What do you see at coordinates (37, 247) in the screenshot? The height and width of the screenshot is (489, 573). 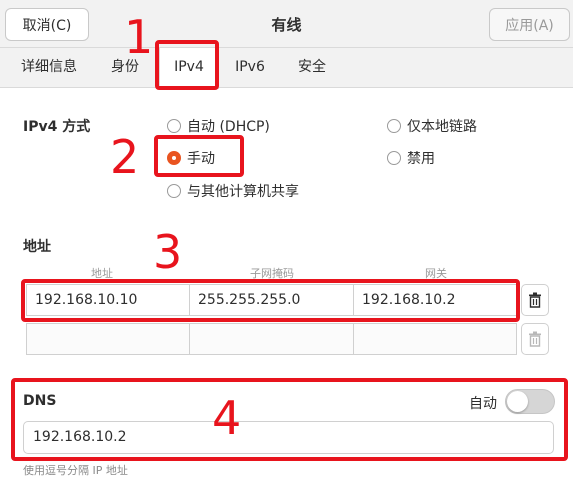 I see `addresses-label: 地址` at bounding box center [37, 247].